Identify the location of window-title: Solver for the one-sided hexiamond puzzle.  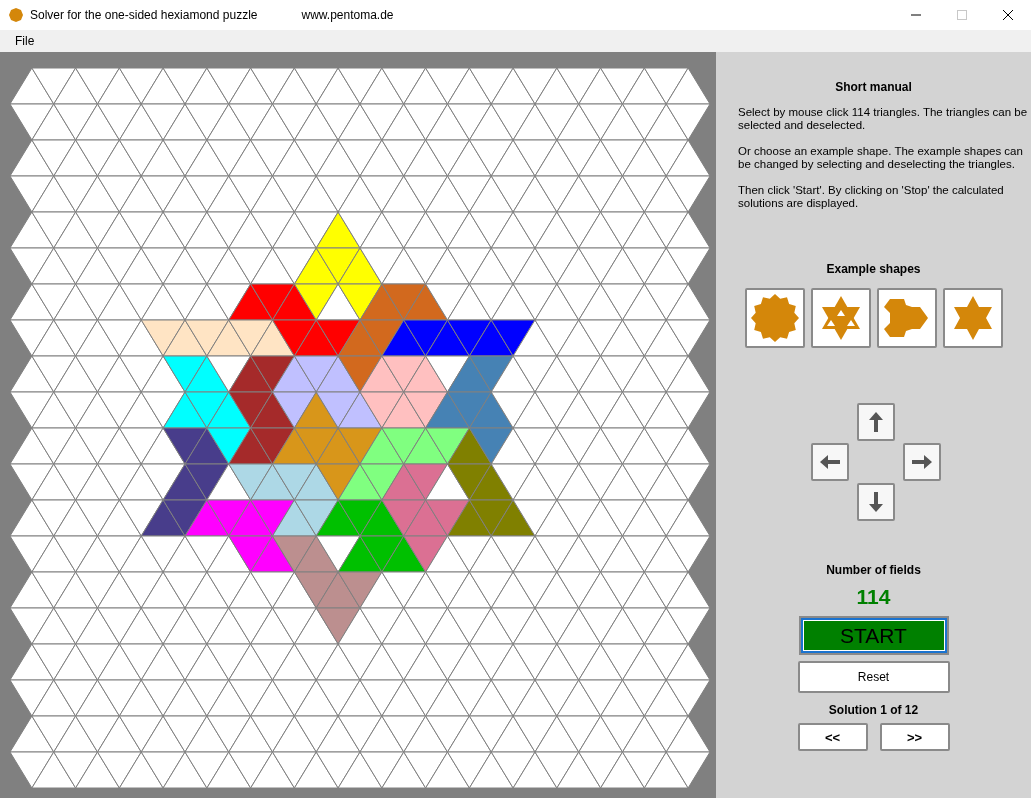
(144, 15).